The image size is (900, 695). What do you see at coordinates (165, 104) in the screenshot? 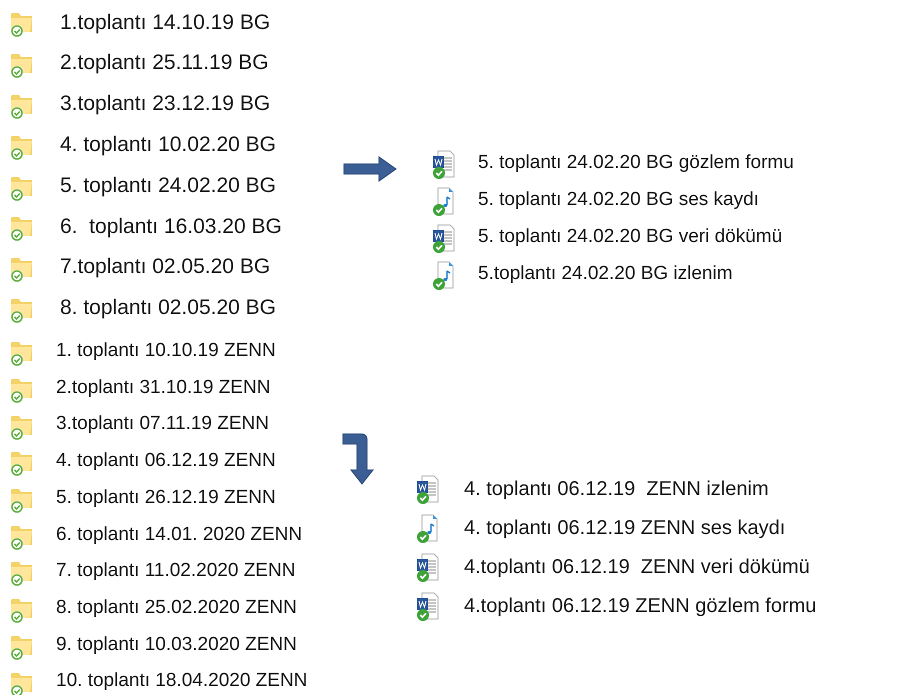
I see `file-name: 3.toplantı 23.12.19 BG` at bounding box center [165, 104].